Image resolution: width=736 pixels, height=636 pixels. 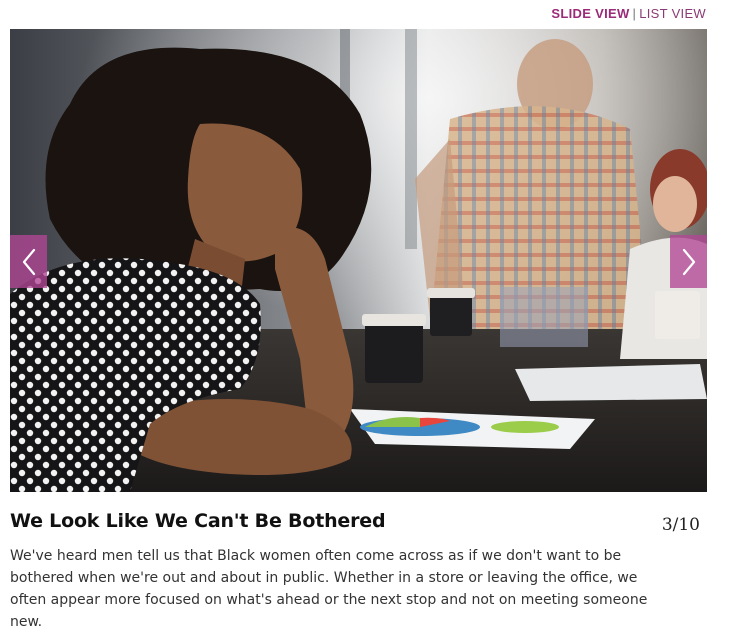 I want to click on slide-counter: 3/10, so click(x=680, y=525).